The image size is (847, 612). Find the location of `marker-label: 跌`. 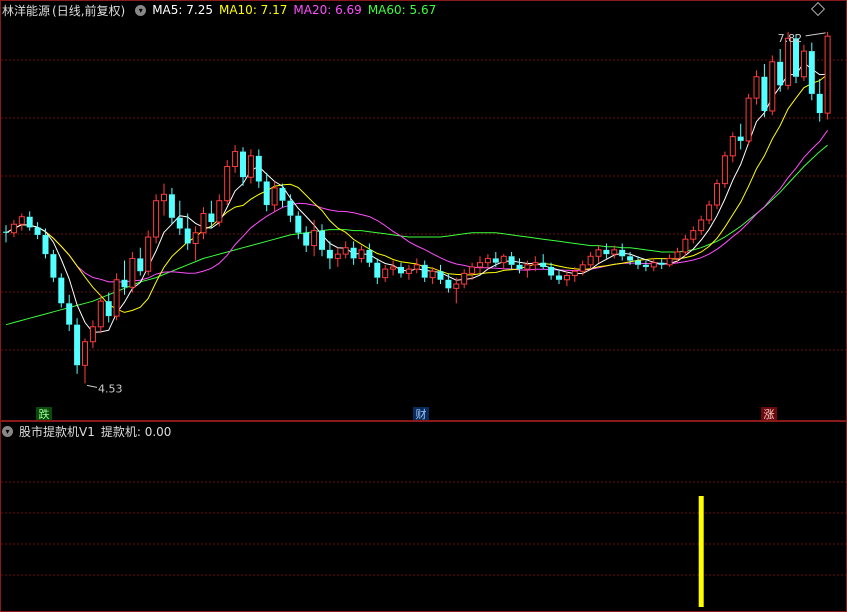

marker-label: 跌 is located at coordinates (44, 414).